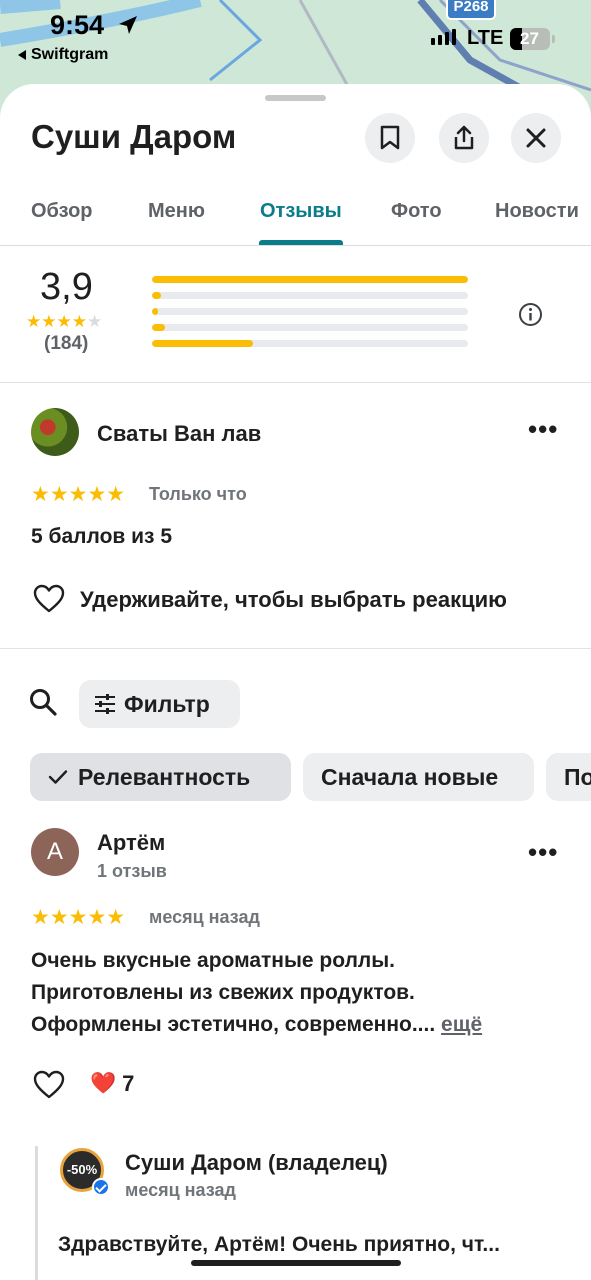 Image resolution: width=591 pixels, height=1280 pixels. I want to click on tab-overview: Обзор, so click(62, 211).